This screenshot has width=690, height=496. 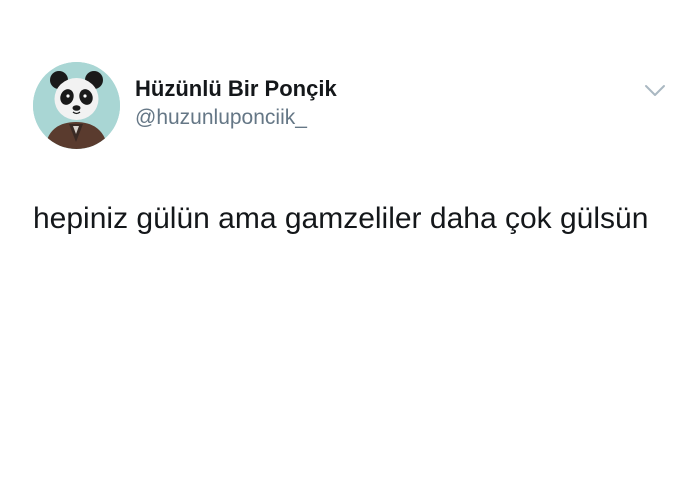 What do you see at coordinates (221, 118) in the screenshot?
I see `author-handle: @huzunluponciik_` at bounding box center [221, 118].